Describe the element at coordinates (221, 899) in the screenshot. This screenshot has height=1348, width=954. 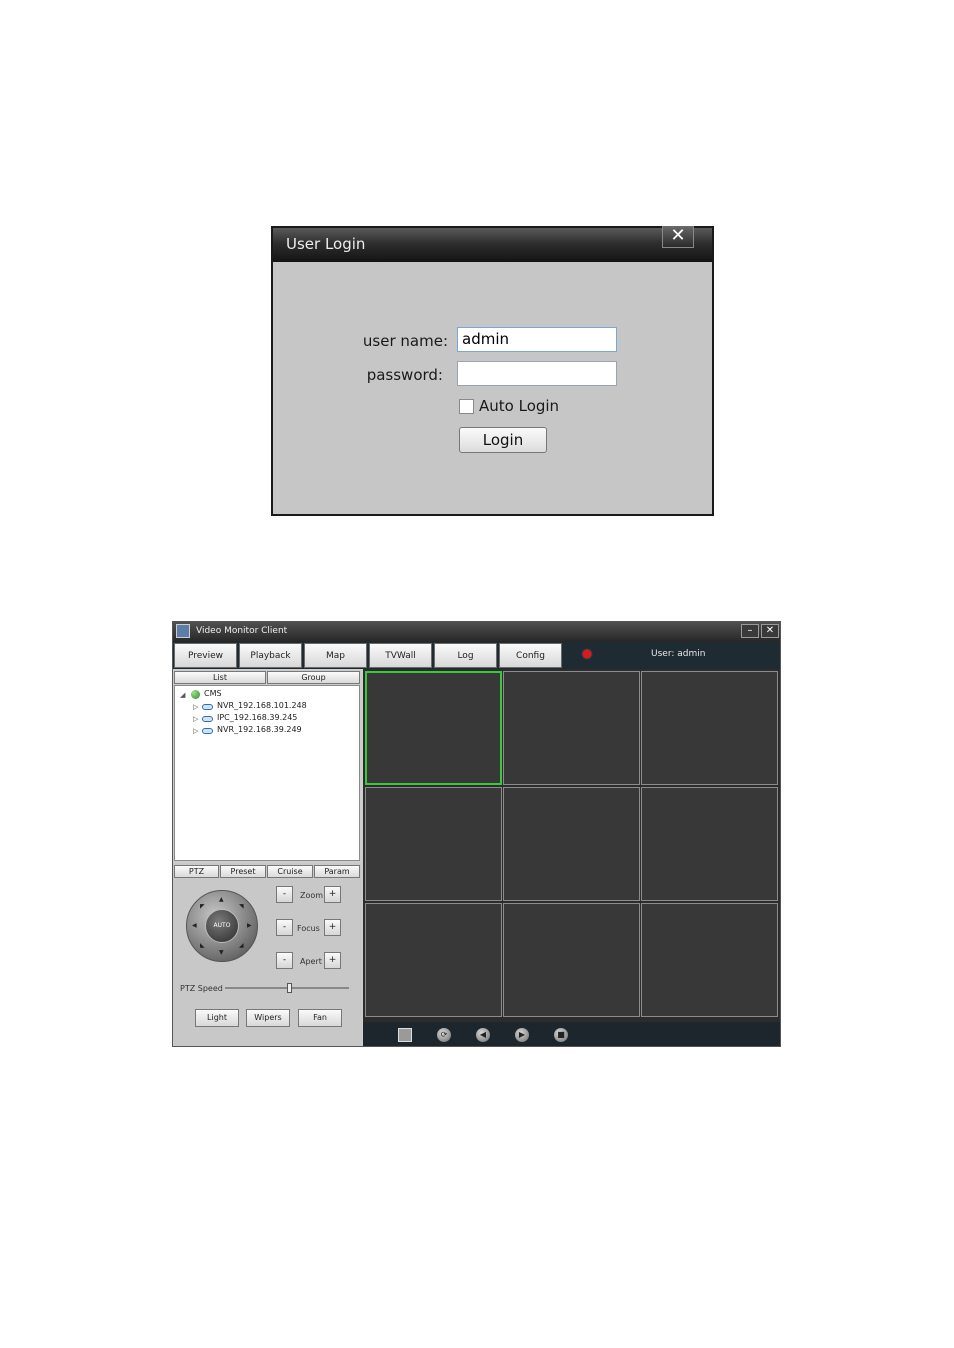
I see `up-arrow-icon: ▲` at that location.